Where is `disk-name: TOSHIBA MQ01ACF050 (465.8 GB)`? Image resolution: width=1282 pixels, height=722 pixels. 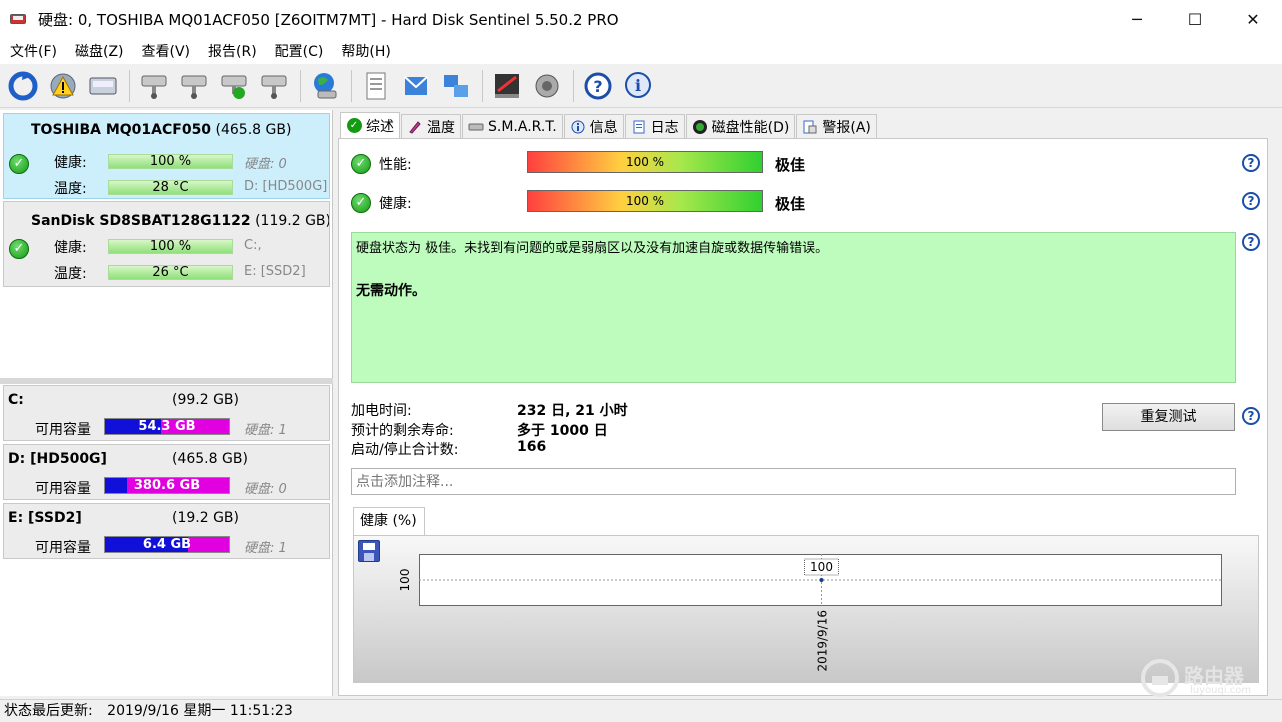 disk-name: TOSHIBA MQ01ACF050 (465.8 GB) is located at coordinates (161, 130).